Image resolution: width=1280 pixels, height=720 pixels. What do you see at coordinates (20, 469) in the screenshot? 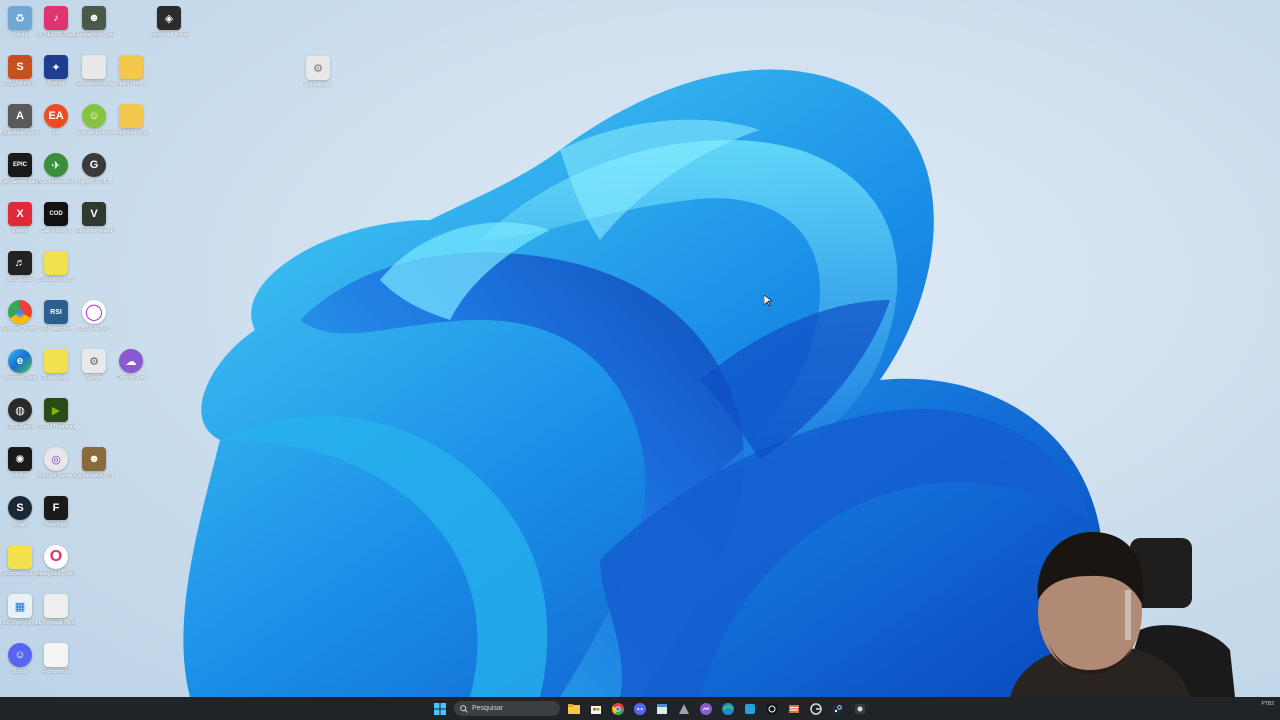
I see `hydra-icon: ✺ Hydra` at bounding box center [20, 469].